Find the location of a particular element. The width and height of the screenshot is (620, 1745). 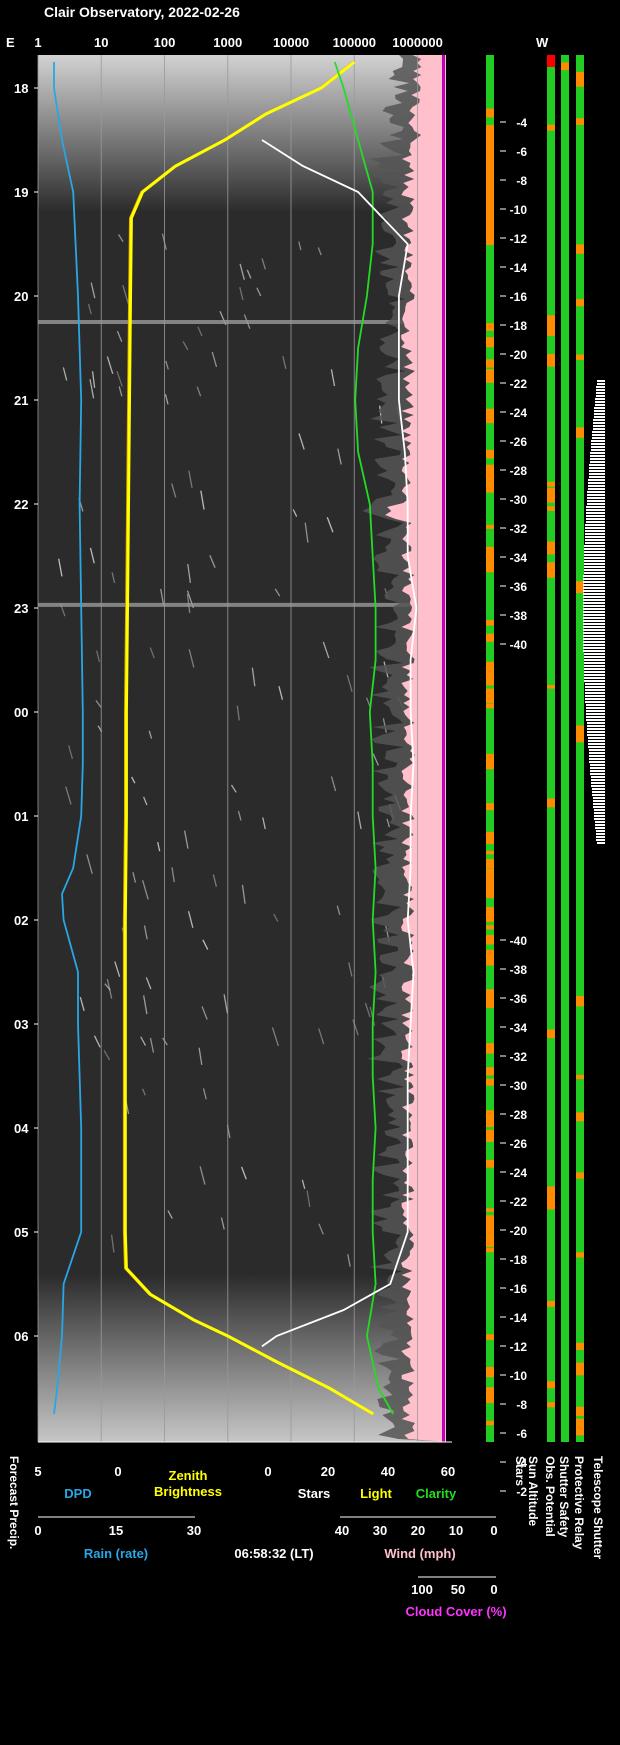

sun-altitude-label: -36 is located at coordinates (519, 587).